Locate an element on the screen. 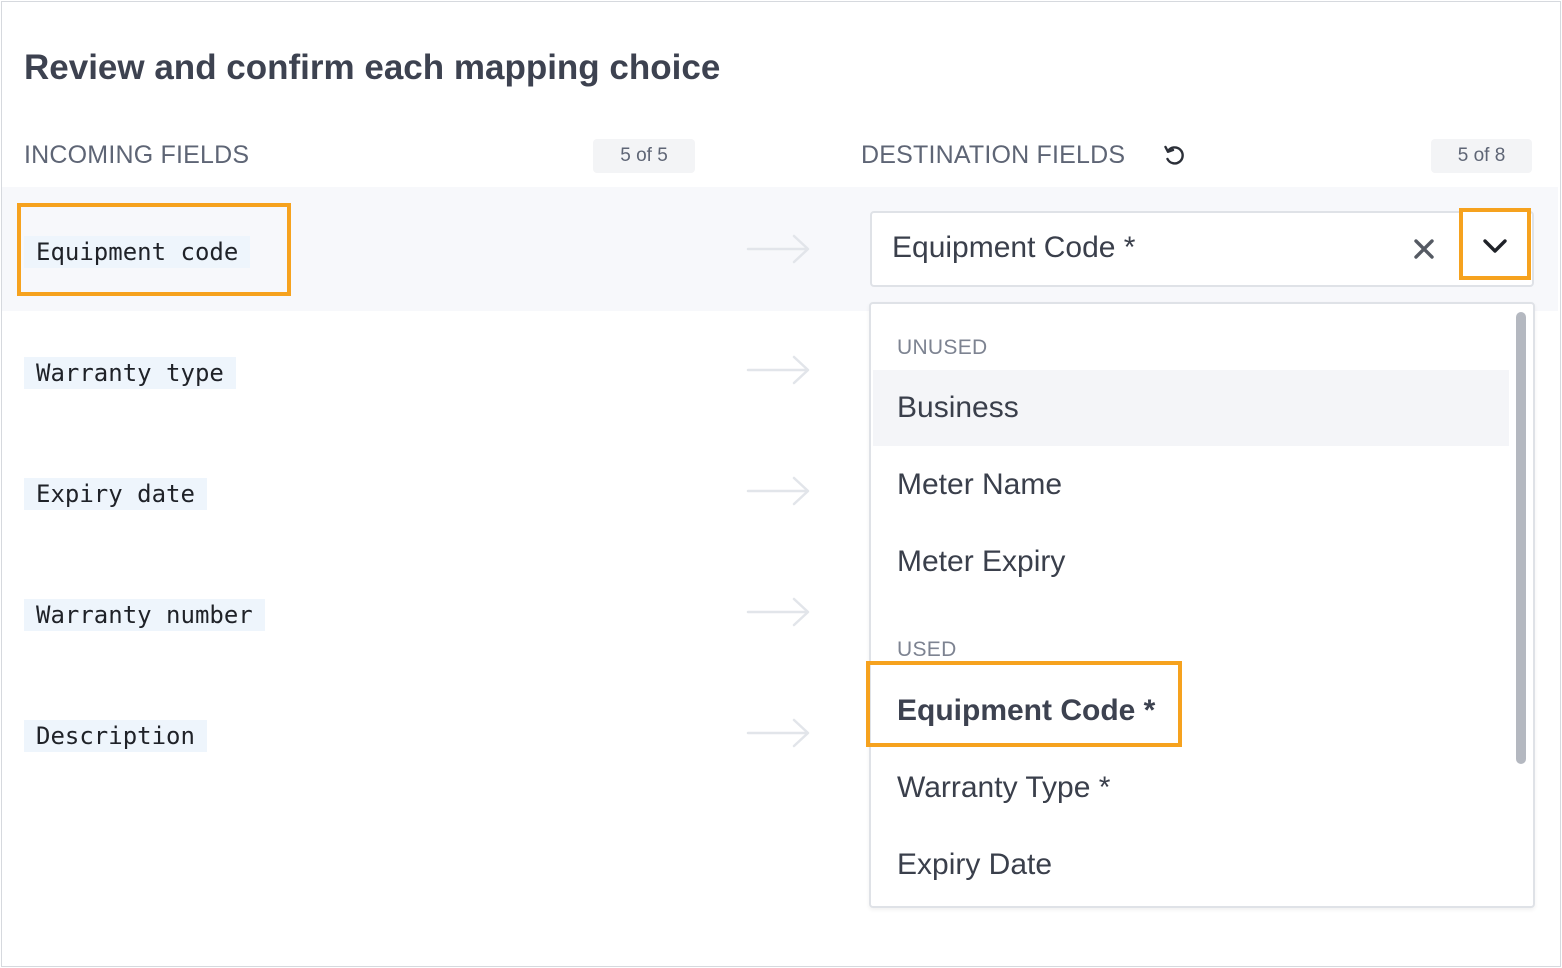 The image size is (1562, 968). incoming-count-badge: 5 of 5 is located at coordinates (644, 156).